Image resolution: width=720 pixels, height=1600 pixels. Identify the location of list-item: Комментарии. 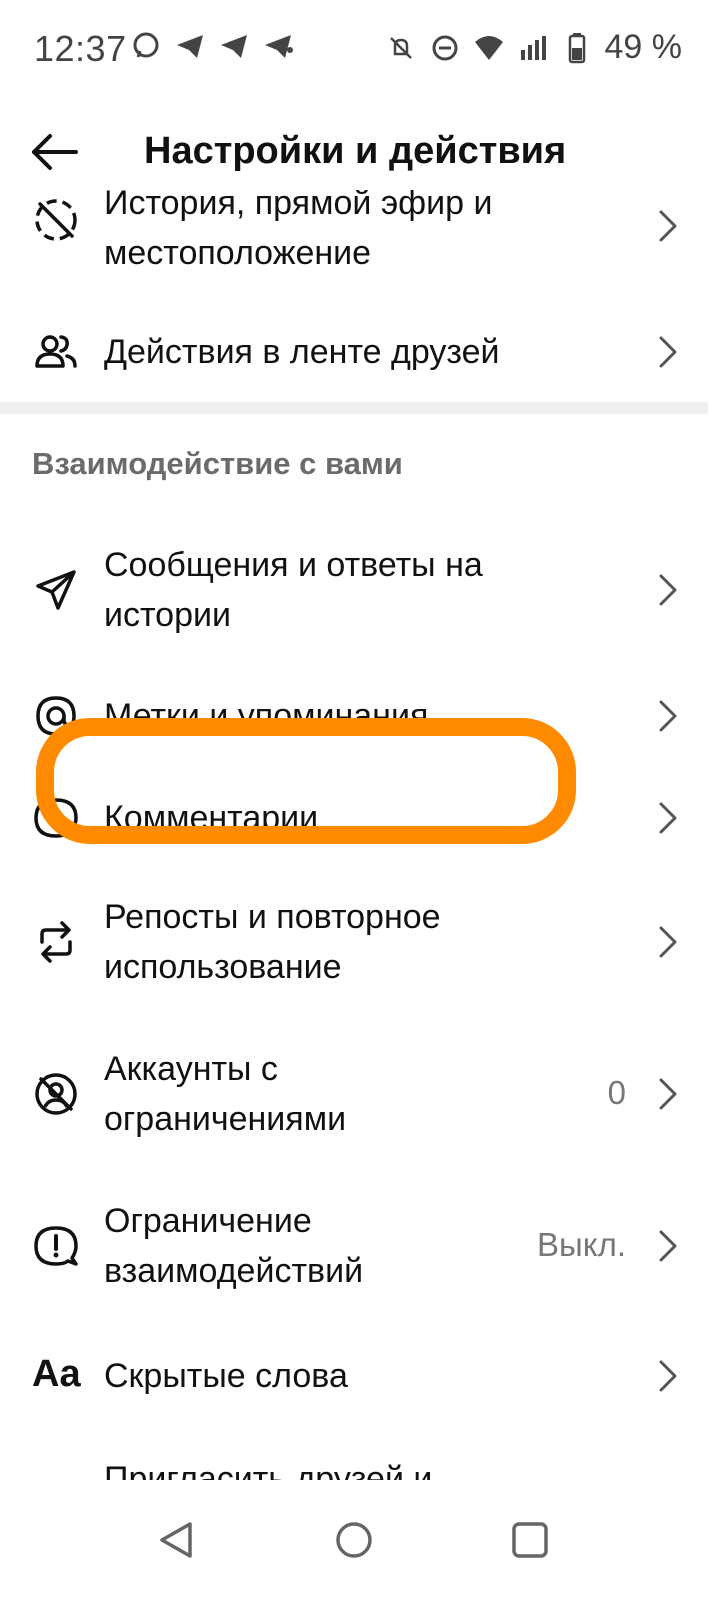
(360, 818).